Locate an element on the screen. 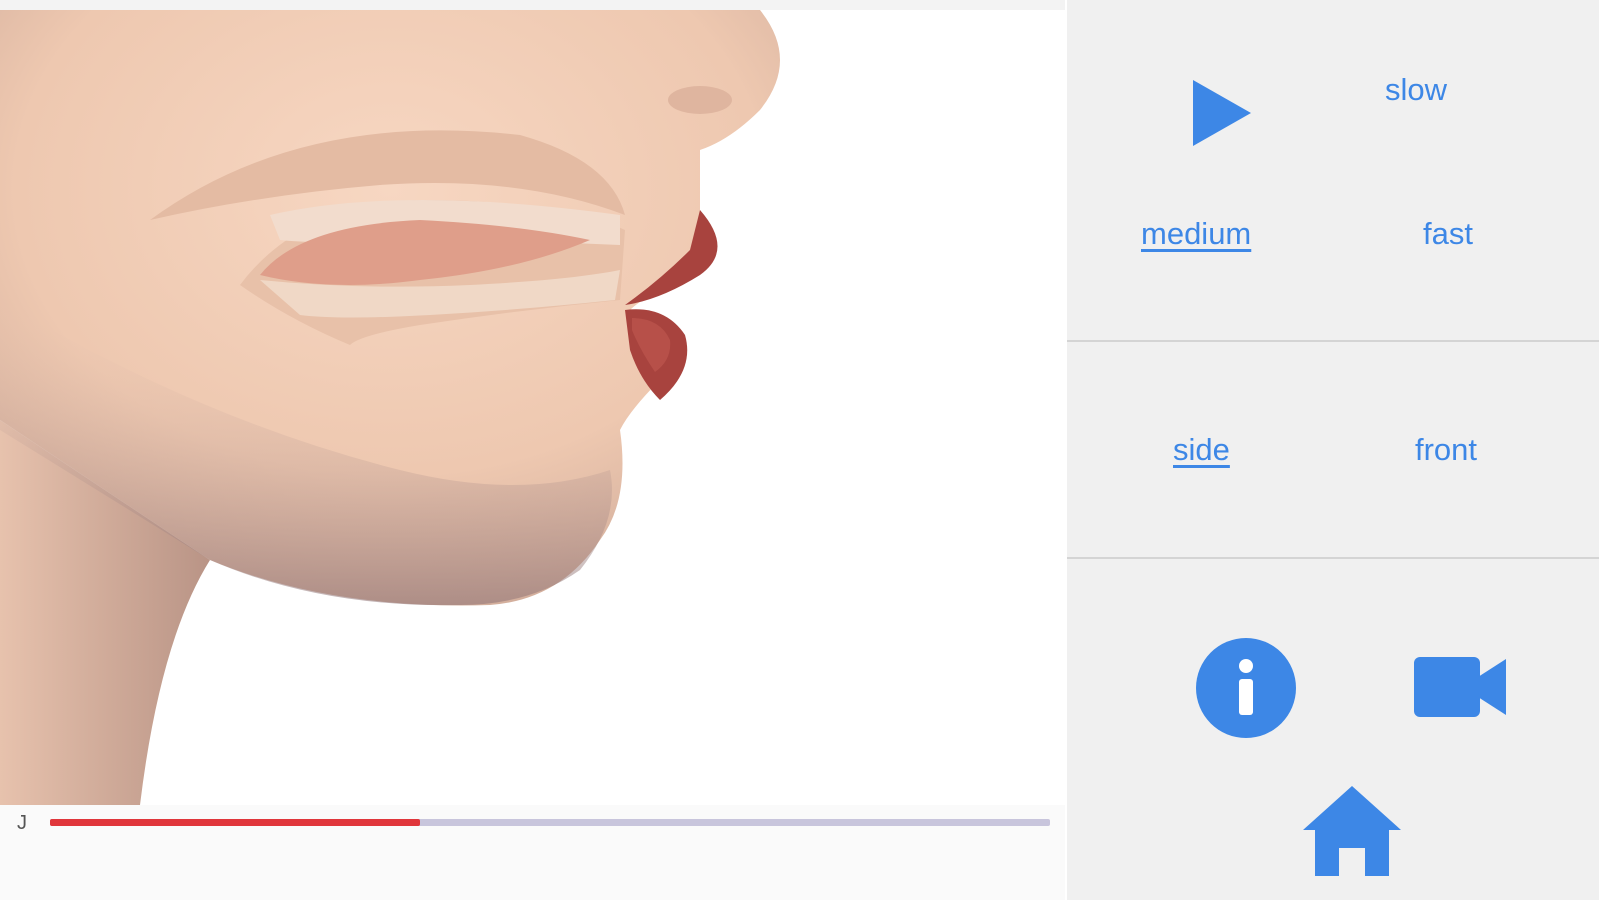  speed-slow-button: slow is located at coordinates (1416, 90).